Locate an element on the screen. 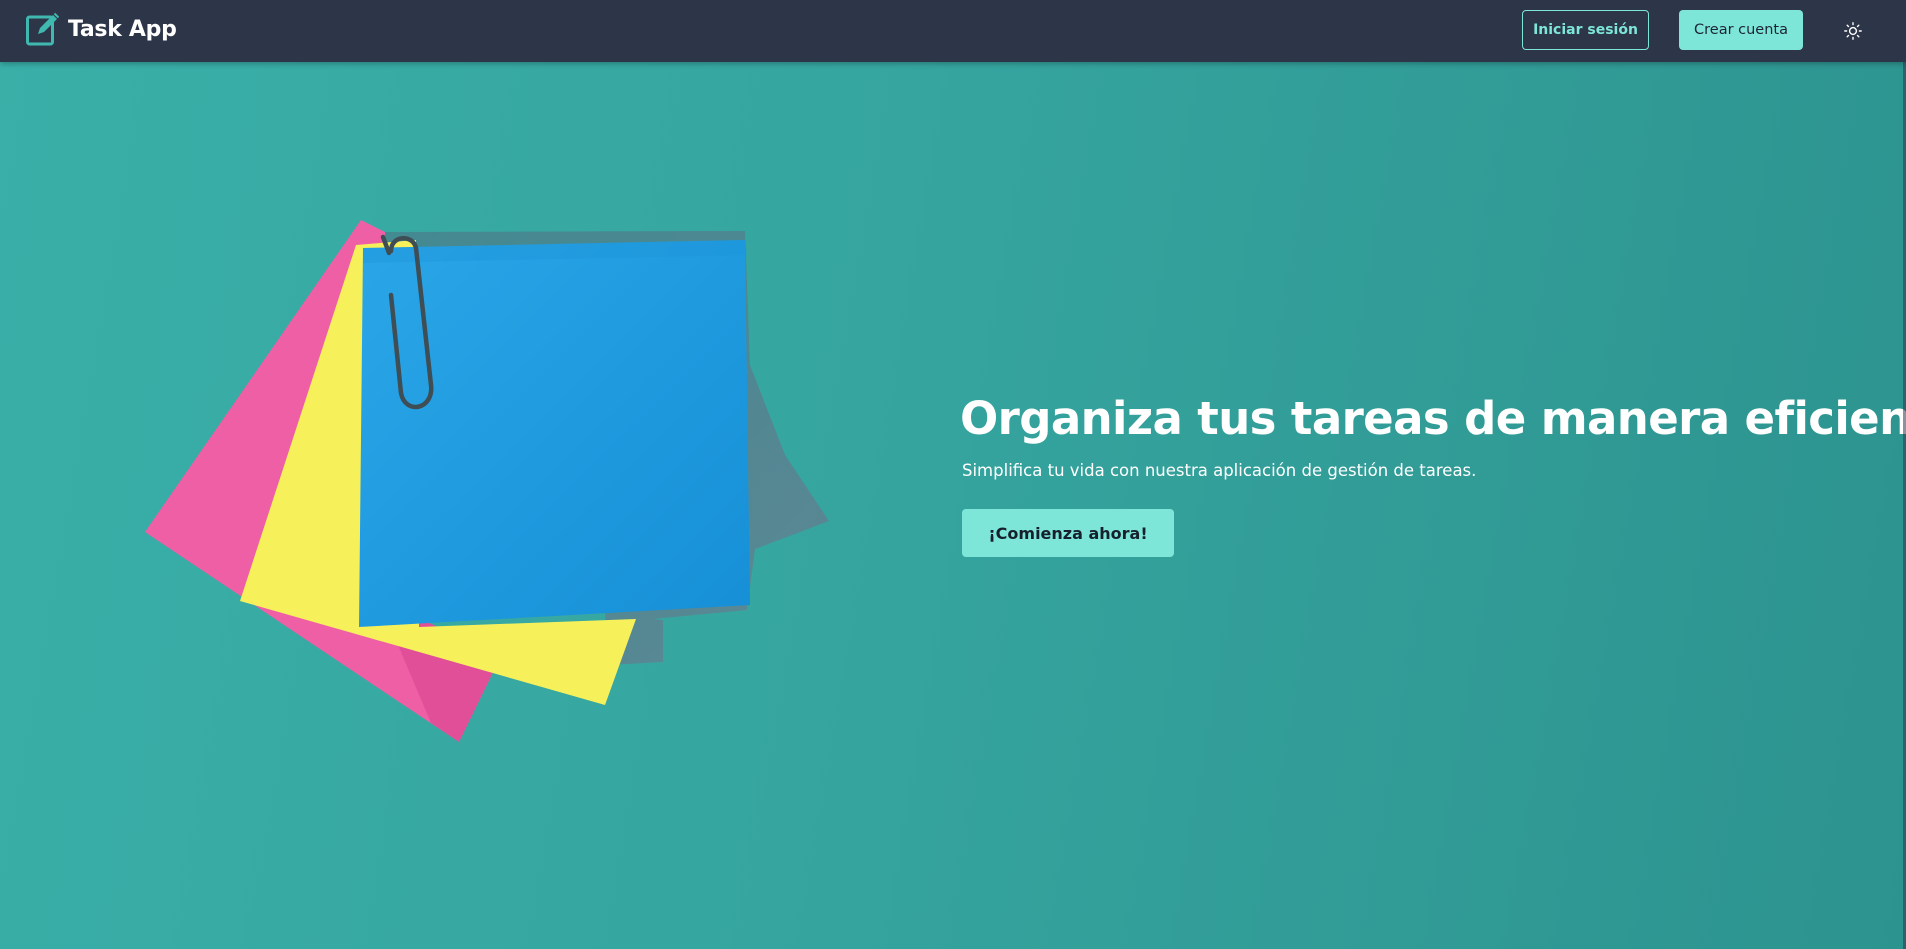 Image resolution: width=1906 pixels, height=949 pixels. hero-title: Organiza tus tareas de manera eficiente is located at coordinates (1433, 418).